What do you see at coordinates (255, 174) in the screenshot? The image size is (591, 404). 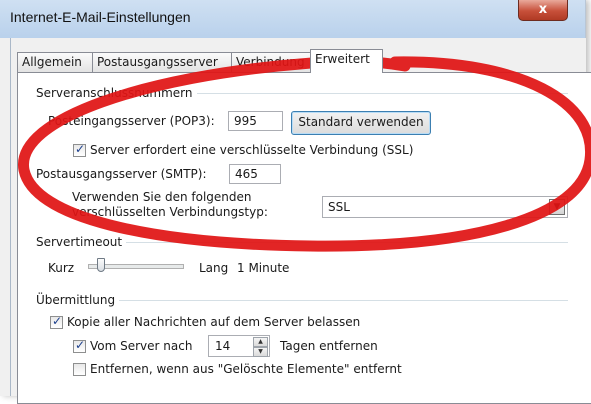 I see `outgoing-port-input: 465` at bounding box center [255, 174].